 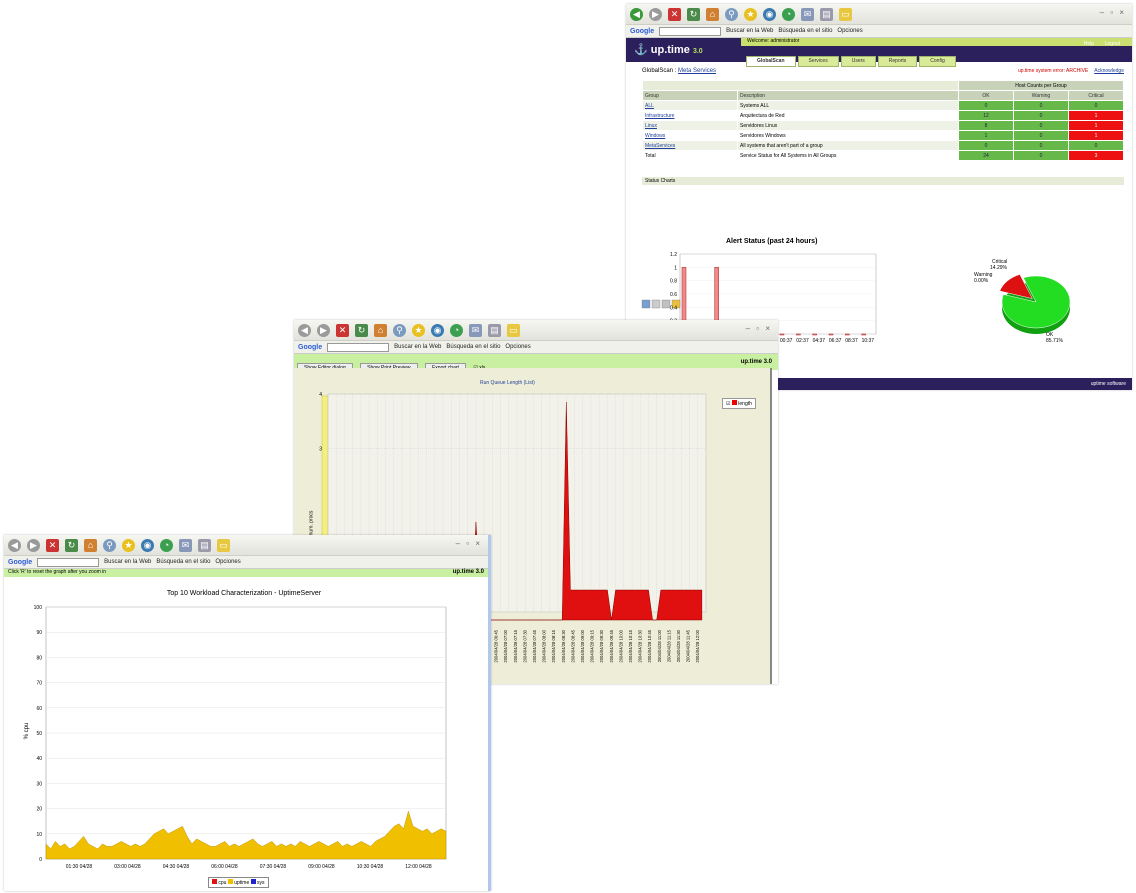 What do you see at coordinates (848, 145) in the screenshot?
I see `description-cell: All systems that aren't part of a group` at bounding box center [848, 145].